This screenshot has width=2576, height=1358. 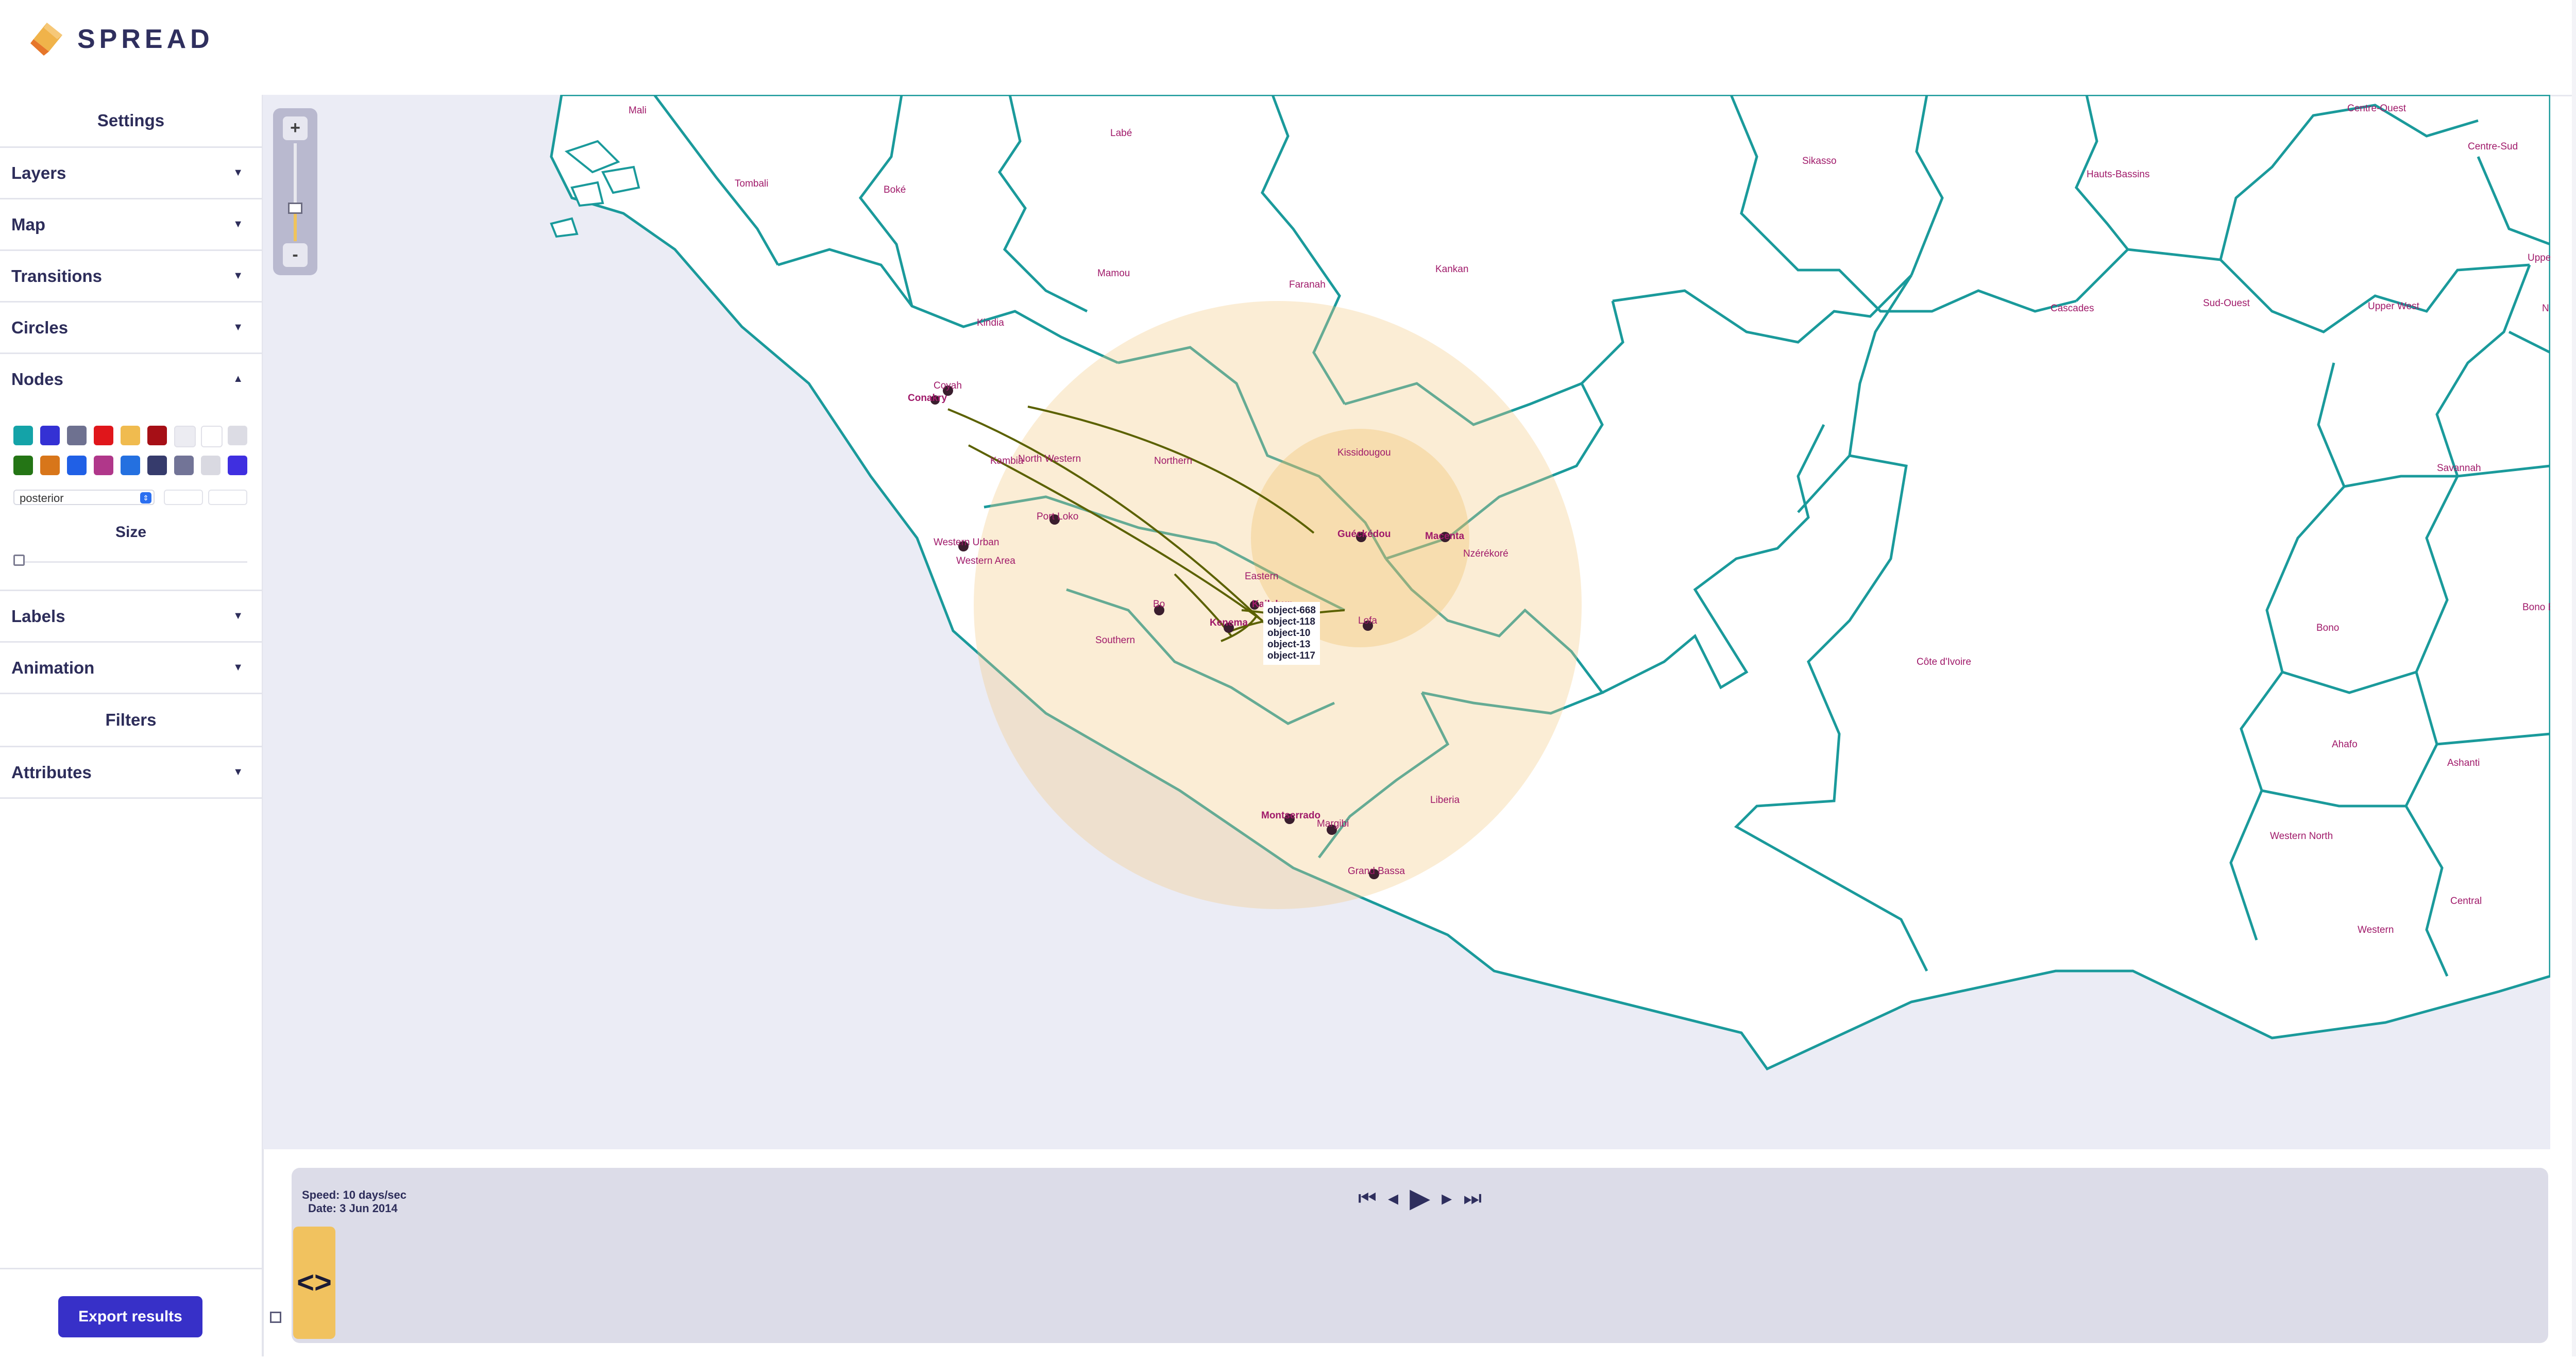 What do you see at coordinates (131, 225) in the screenshot?
I see `sidebar-item-map: Map ▼` at bounding box center [131, 225].